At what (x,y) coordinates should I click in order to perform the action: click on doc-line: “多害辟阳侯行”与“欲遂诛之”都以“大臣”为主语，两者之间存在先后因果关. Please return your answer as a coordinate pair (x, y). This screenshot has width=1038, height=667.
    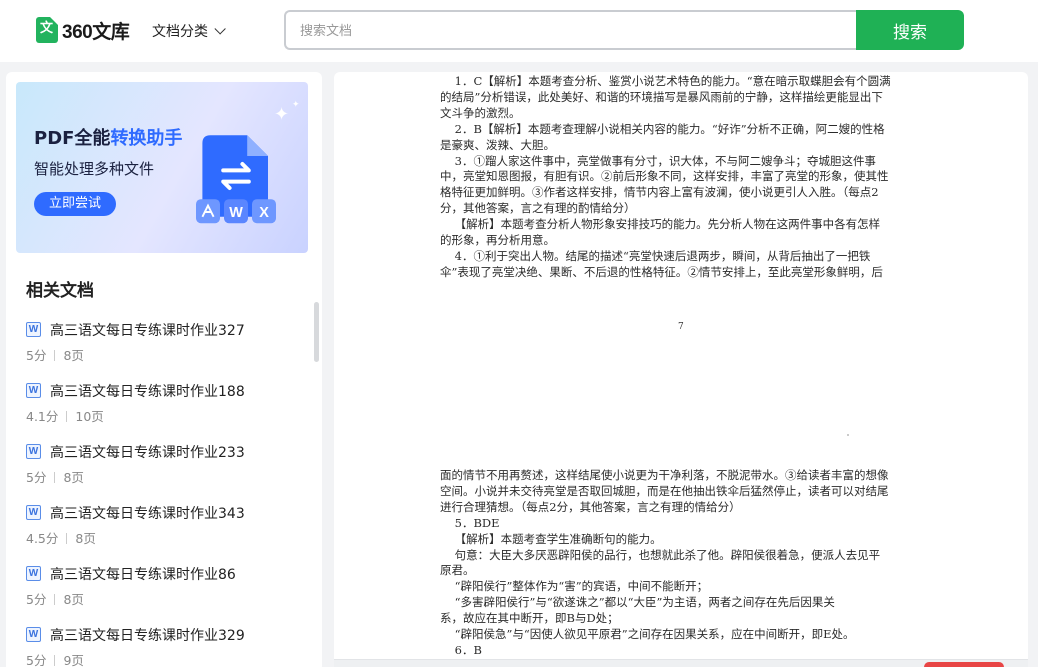
    Looking at the image, I should click on (637, 602).